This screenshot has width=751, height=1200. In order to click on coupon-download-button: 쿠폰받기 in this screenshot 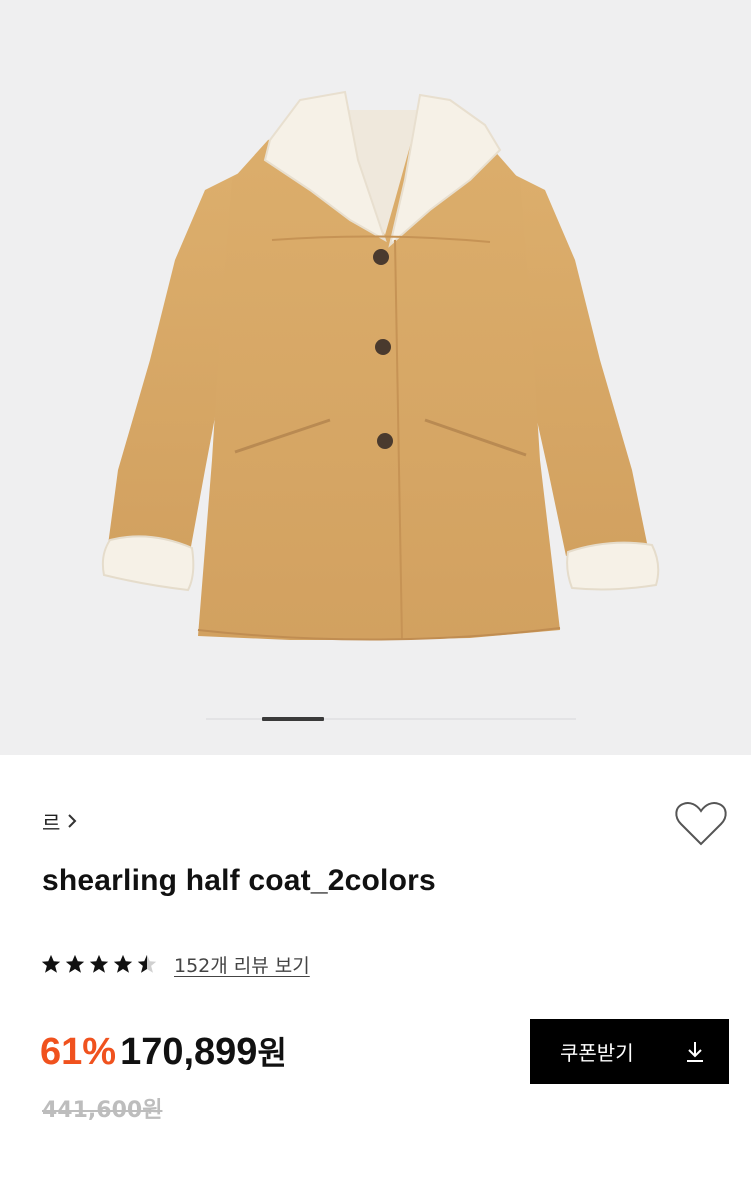, I will do `click(629, 1051)`.